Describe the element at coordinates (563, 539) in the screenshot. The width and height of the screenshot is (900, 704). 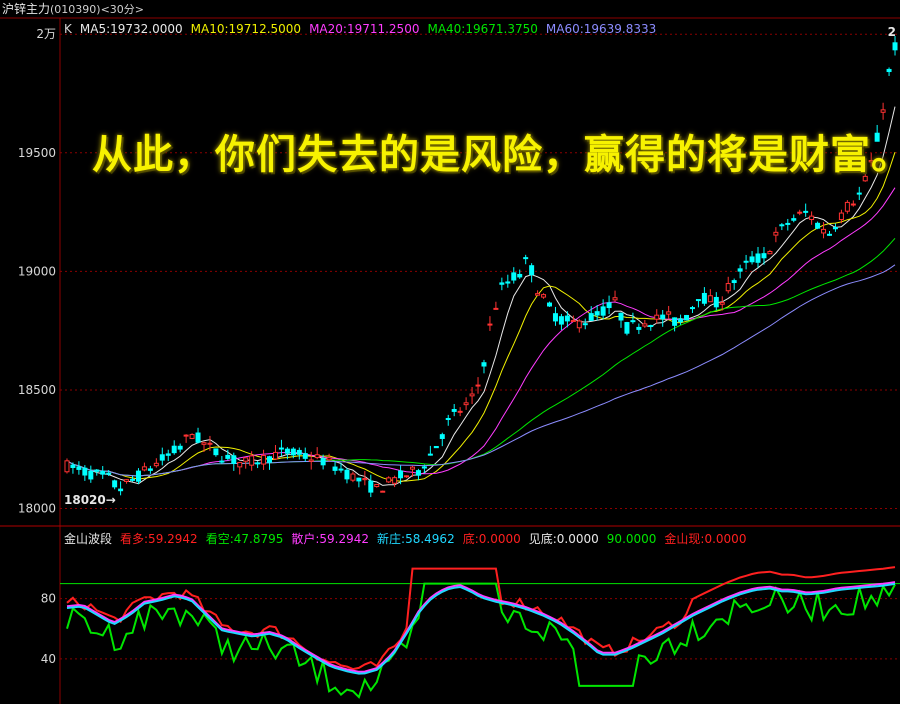
I see `osc-legend-item-6: 见底:0.0000` at that location.